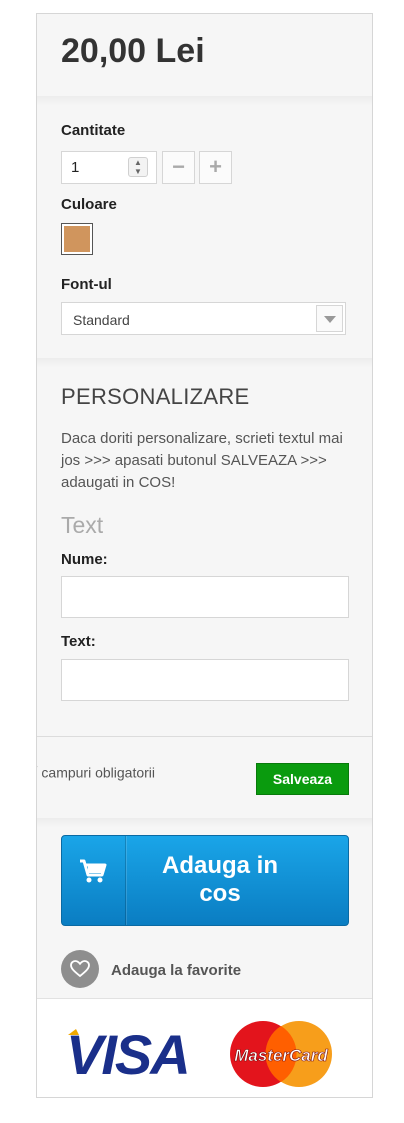  I want to click on font-select-value: Standard, so click(101, 320).